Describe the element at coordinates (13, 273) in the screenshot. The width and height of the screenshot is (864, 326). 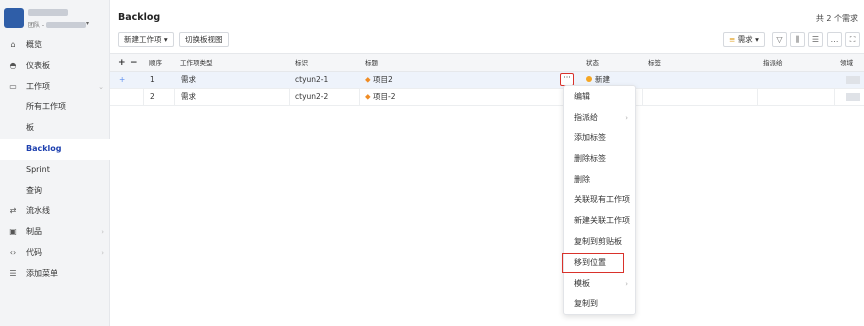
I see `menu-icon: ☰` at that location.